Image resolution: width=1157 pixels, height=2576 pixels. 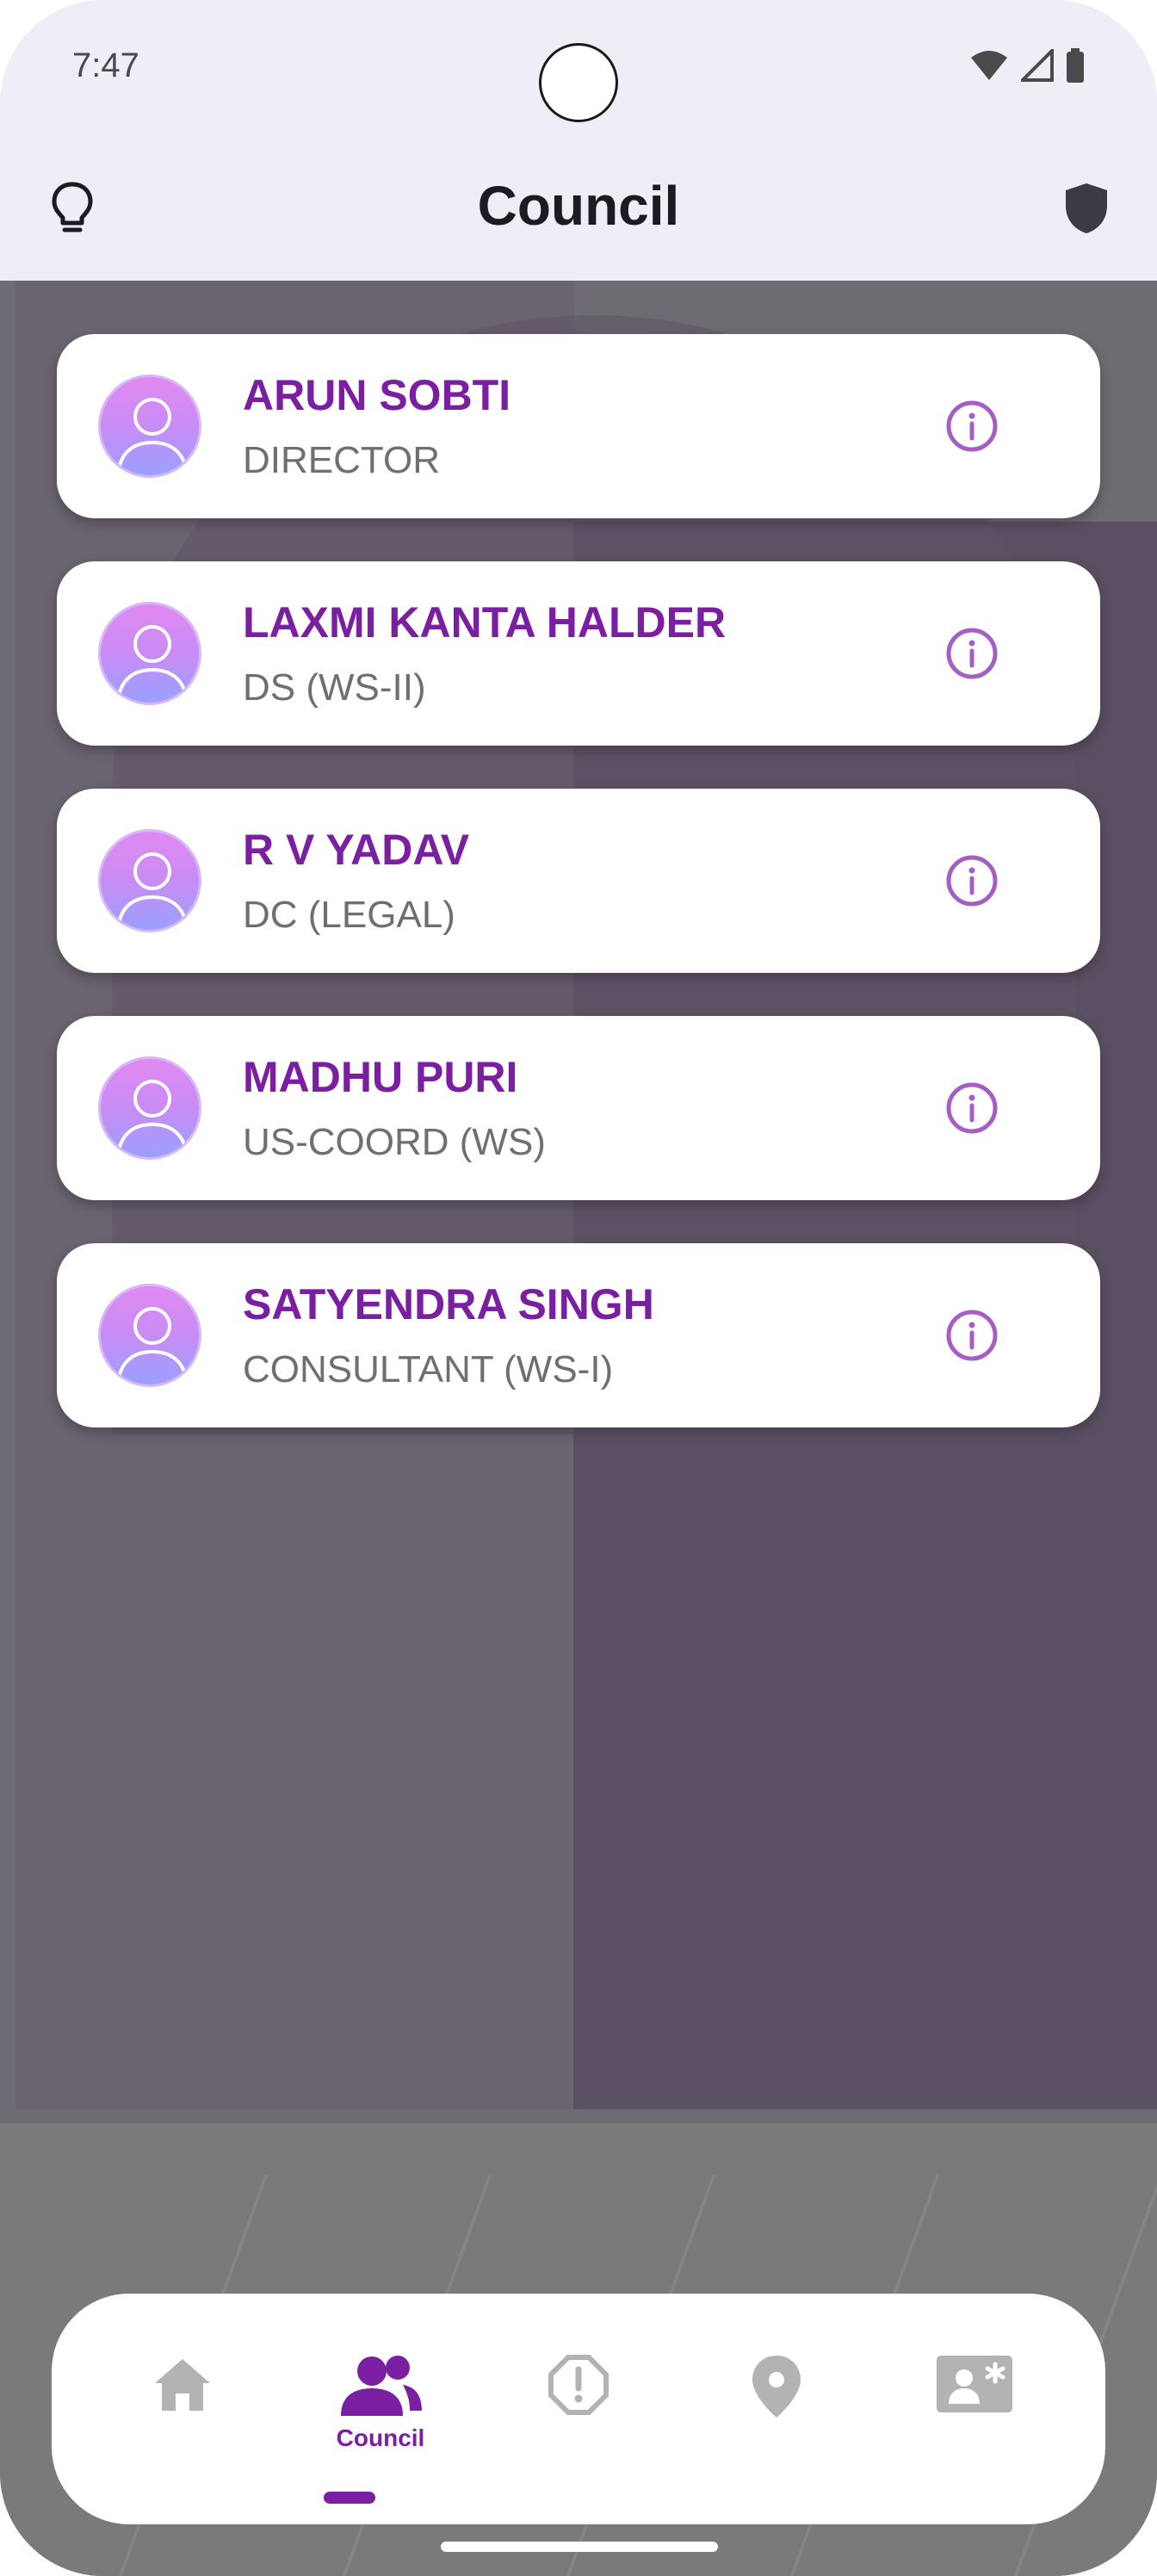 I want to click on contact-card-icon, so click(x=974, y=2384).